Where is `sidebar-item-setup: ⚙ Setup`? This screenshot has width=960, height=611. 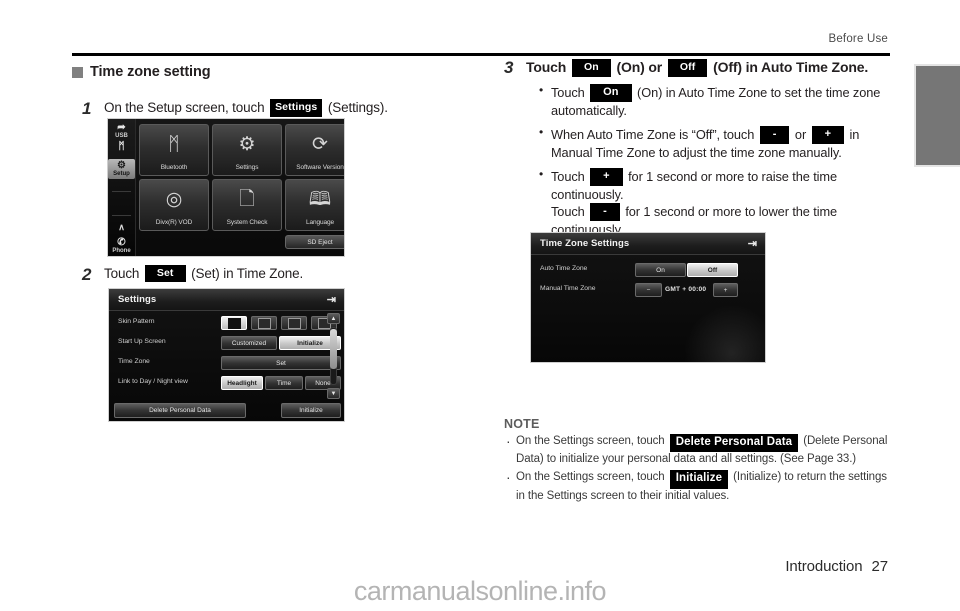 sidebar-item-setup: ⚙ Setup is located at coordinates (121, 169).